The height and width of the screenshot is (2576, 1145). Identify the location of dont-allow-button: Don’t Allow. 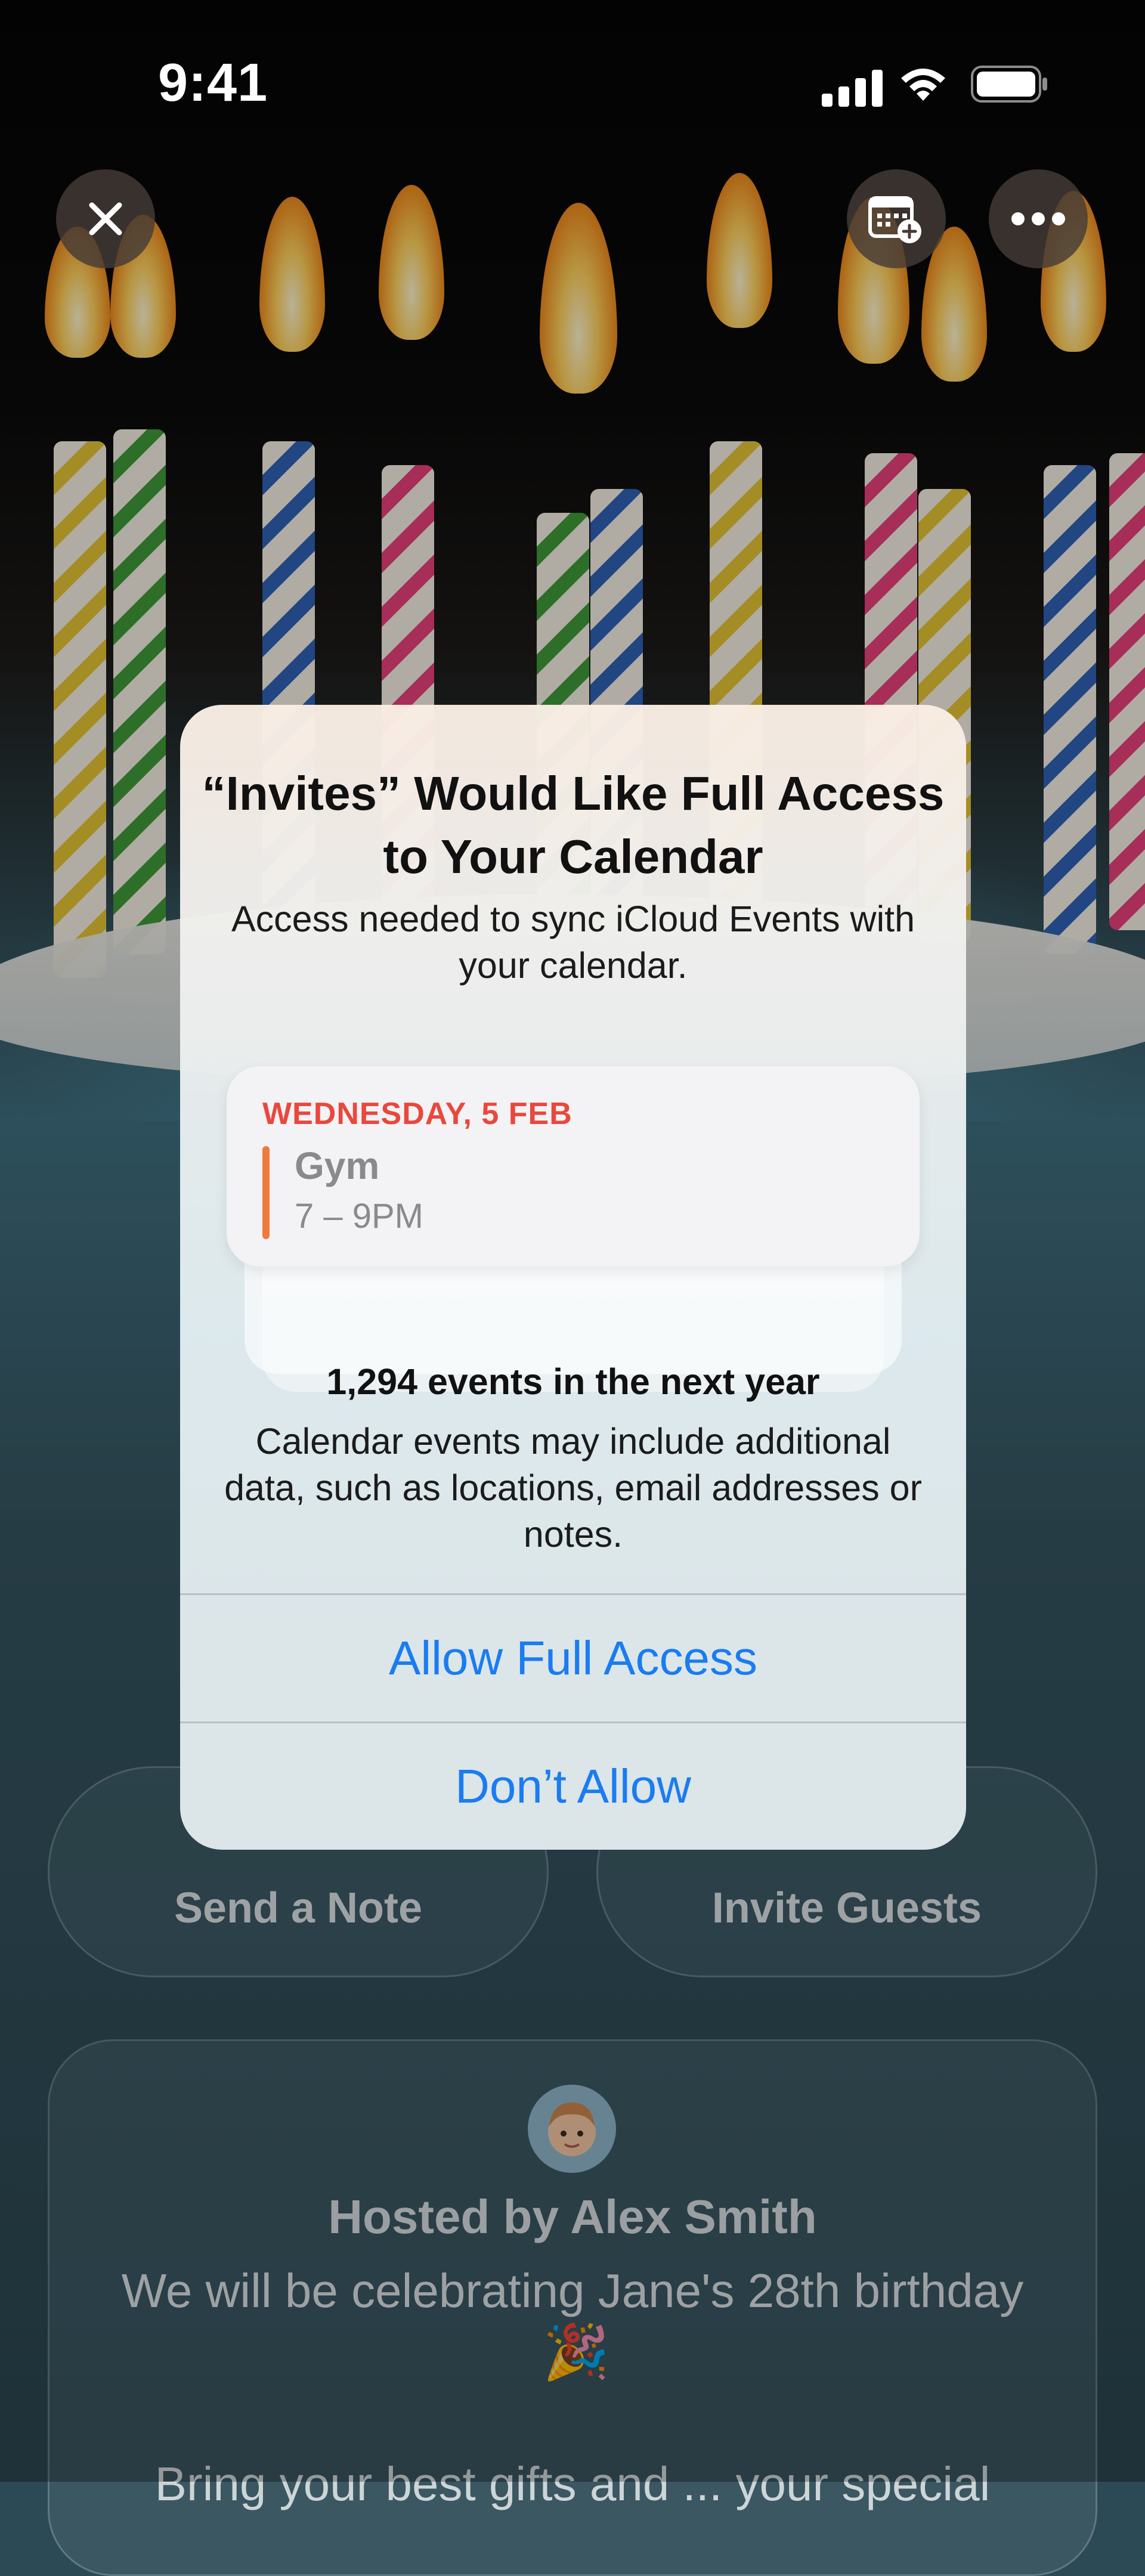
(573, 1787).